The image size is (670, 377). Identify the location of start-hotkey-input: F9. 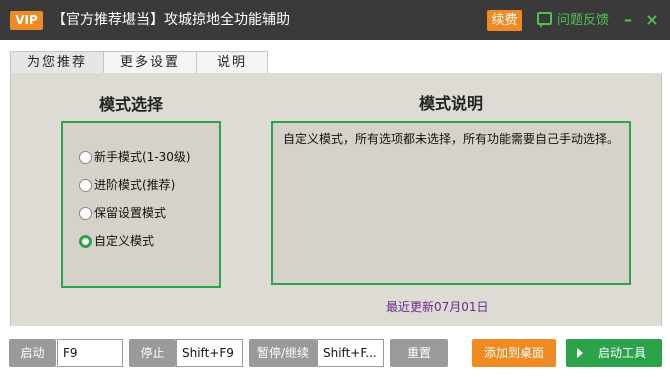
(90, 353).